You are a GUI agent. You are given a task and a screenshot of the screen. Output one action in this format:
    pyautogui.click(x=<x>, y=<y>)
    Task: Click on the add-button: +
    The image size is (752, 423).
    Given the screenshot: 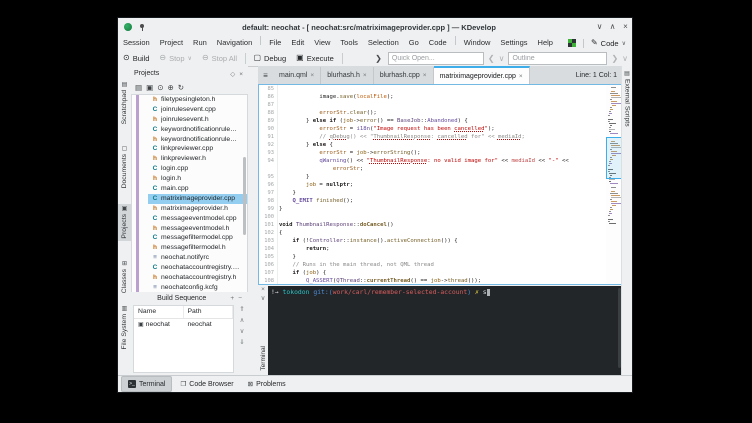 What is the action you would take?
    pyautogui.click(x=232, y=298)
    